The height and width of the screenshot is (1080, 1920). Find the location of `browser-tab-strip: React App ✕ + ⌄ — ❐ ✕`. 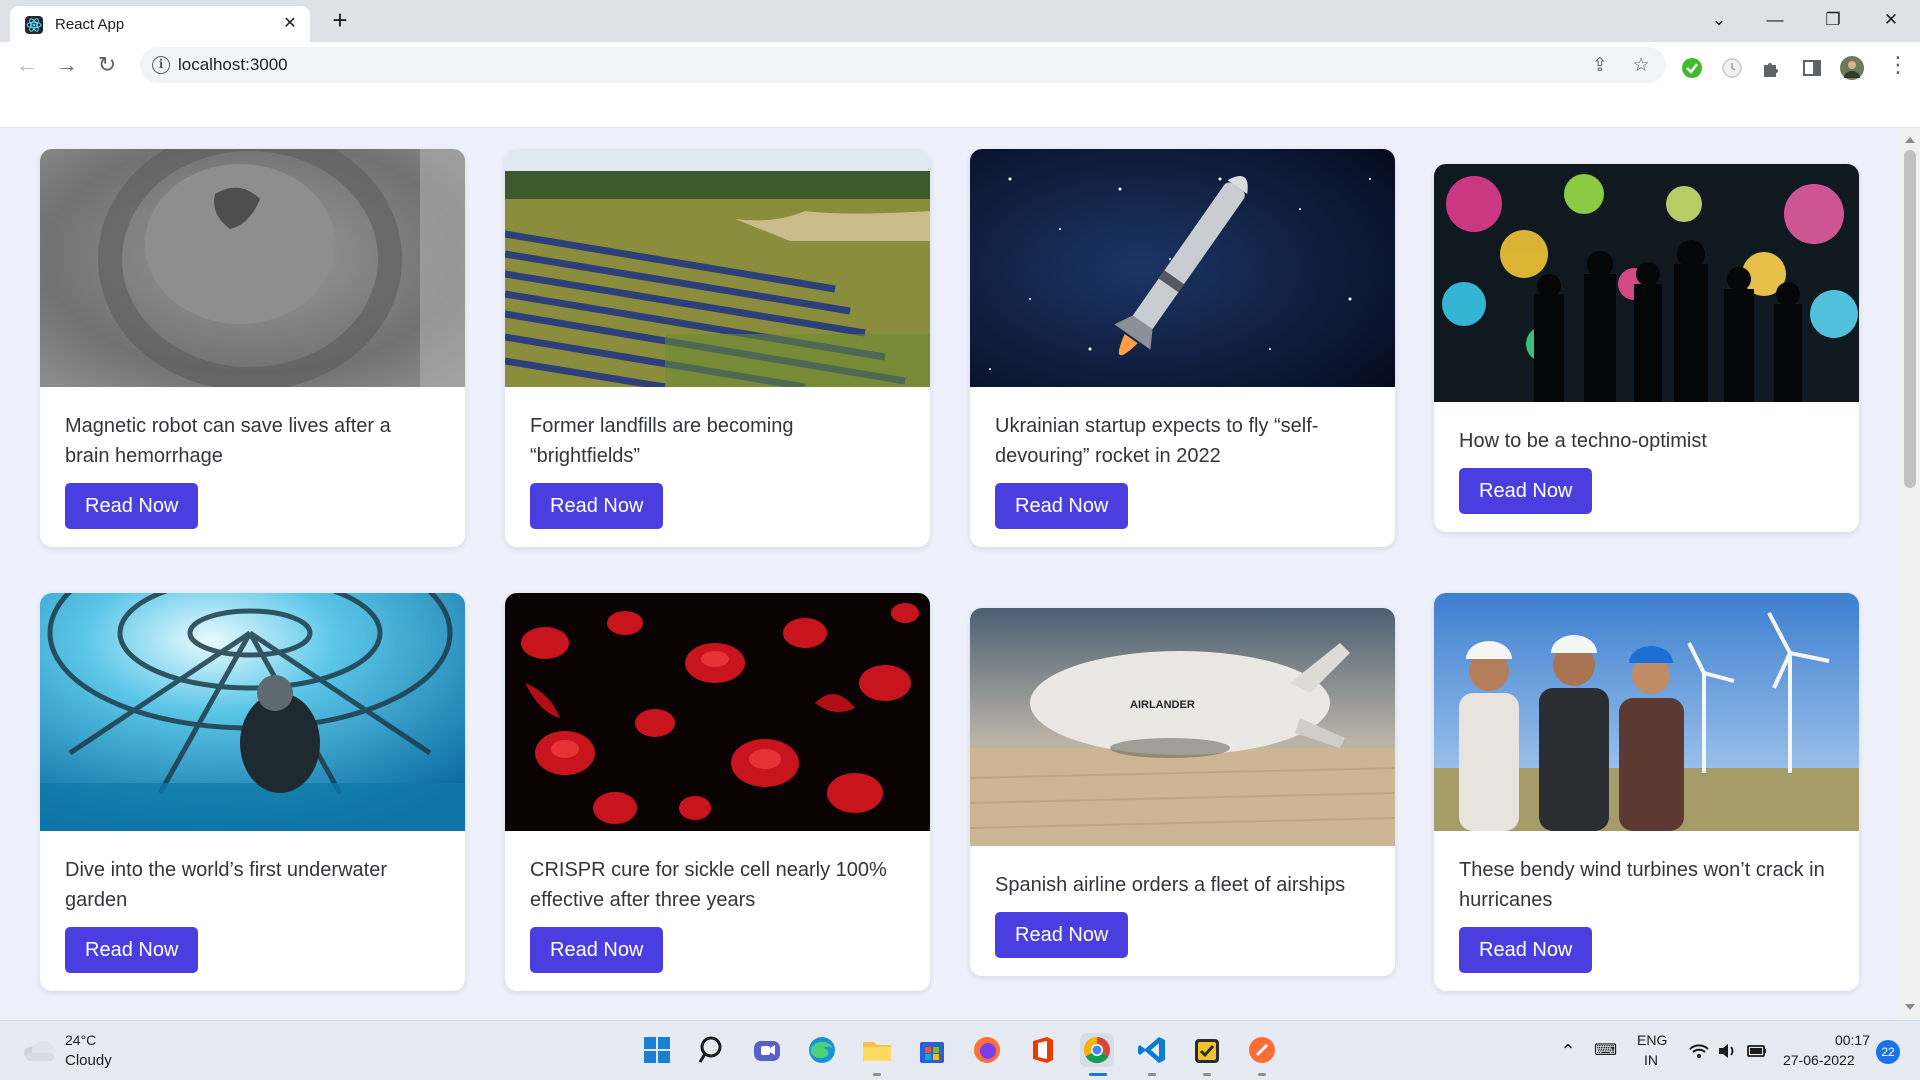

browser-tab-strip: React App ✕ + ⌄ — ❐ ✕ is located at coordinates (960, 21).